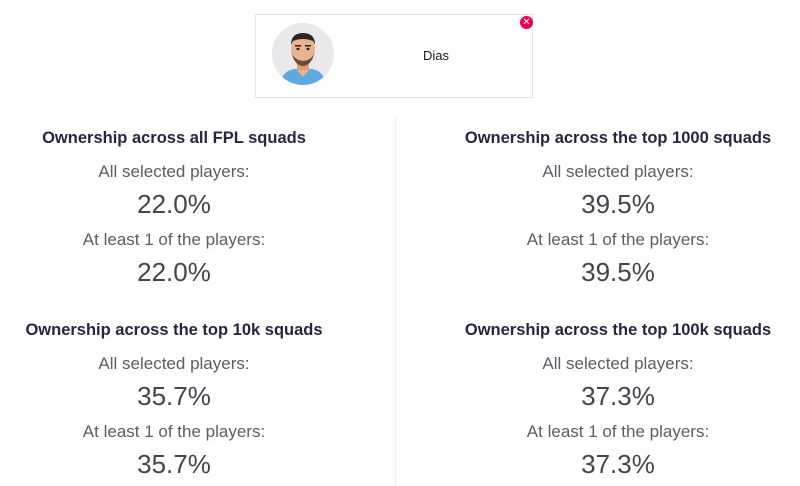 The image size is (800, 486). I want to click on stat-title: Ownership across all FPL squads, so click(174, 138).